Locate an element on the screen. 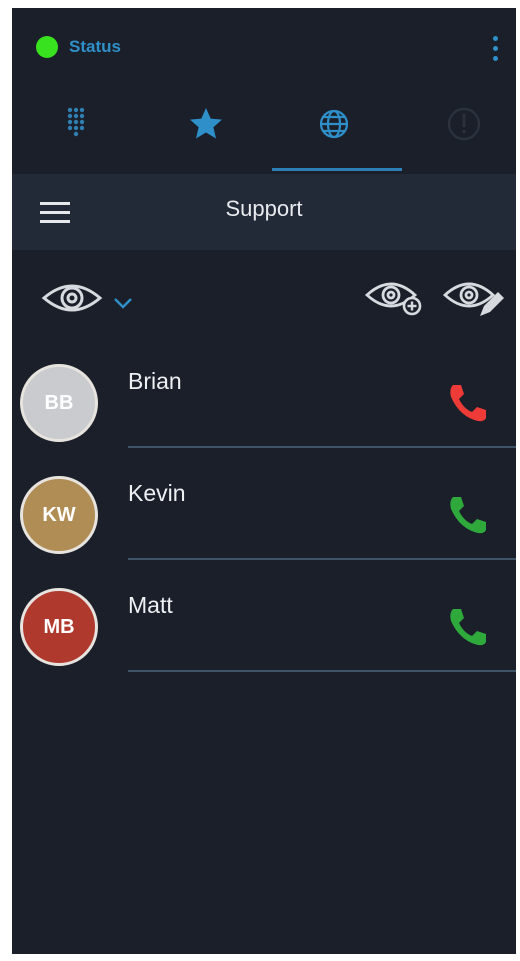 The image size is (520, 961). tab-favorites is located at coordinates (205, 129).